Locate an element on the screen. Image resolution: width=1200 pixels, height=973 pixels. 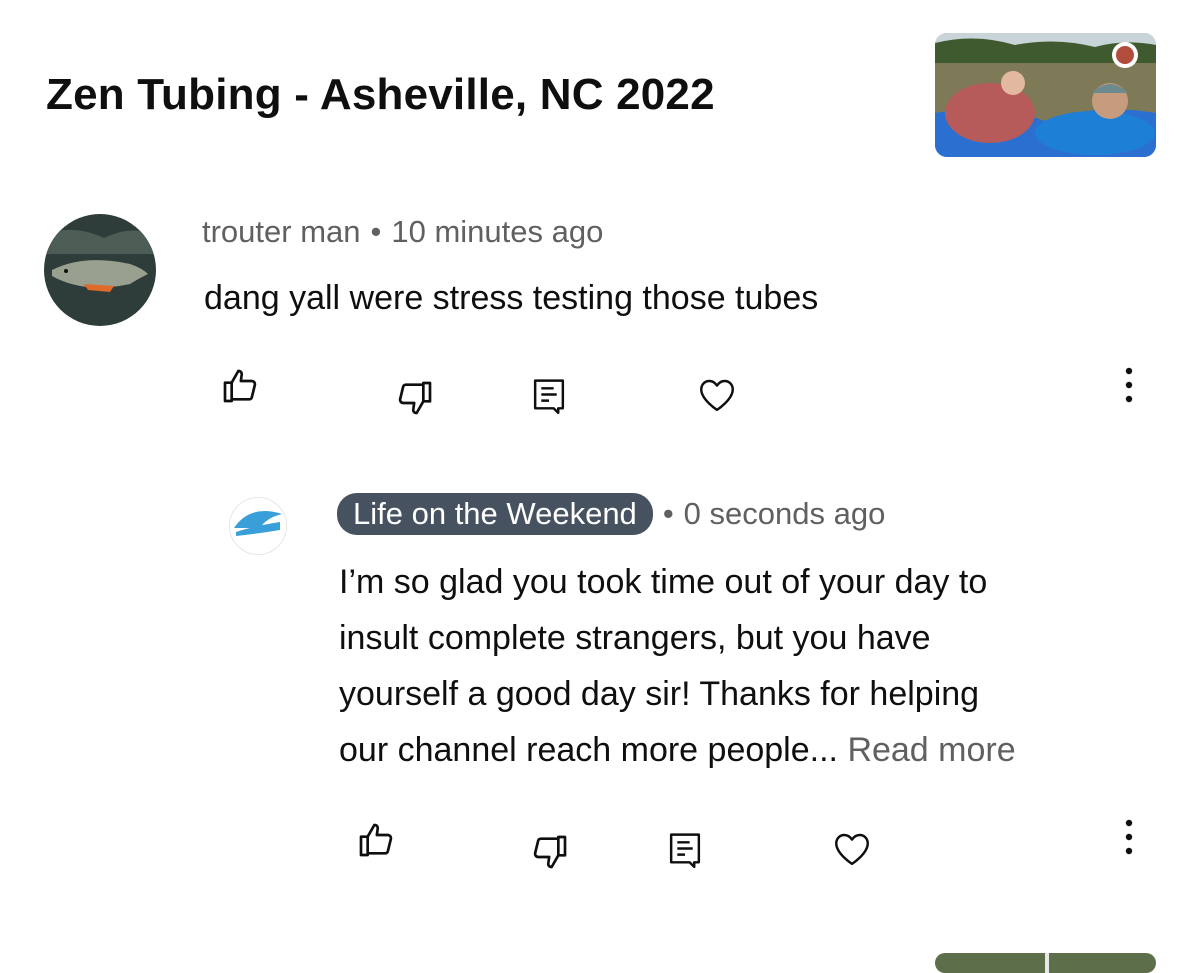
reply-text-line: insult complete strangers, but you have is located at coordinates (635, 638).